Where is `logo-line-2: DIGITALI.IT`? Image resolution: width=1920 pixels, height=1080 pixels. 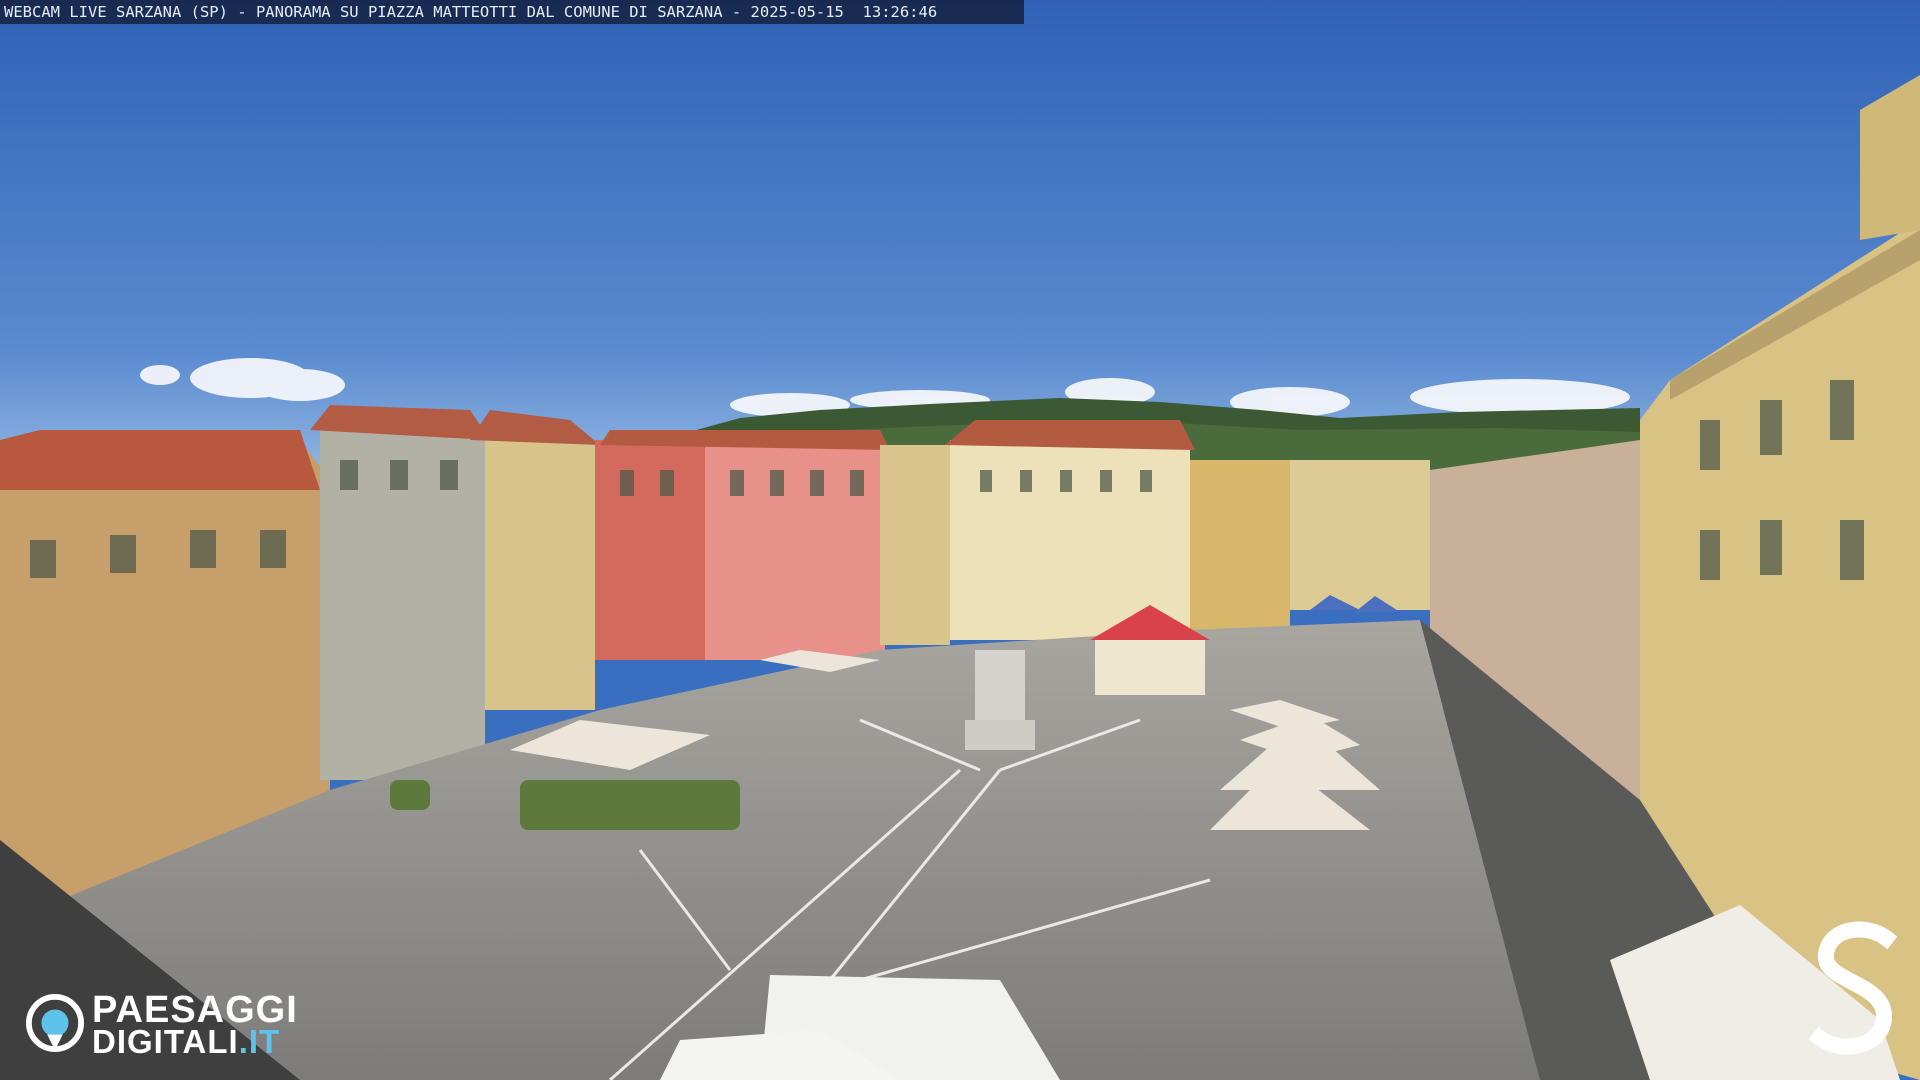
logo-line-2: DIGITALI.IT is located at coordinates (186, 1042).